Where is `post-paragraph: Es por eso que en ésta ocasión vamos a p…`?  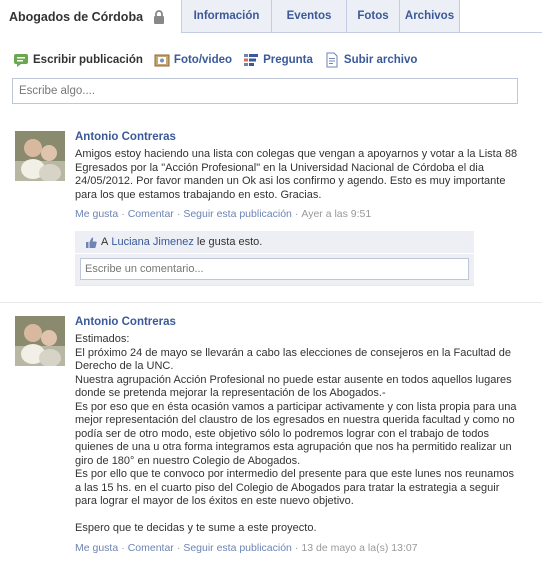
post-paragraph: Es por eso que en ésta ocasión vamos a p… is located at coordinates (296, 433).